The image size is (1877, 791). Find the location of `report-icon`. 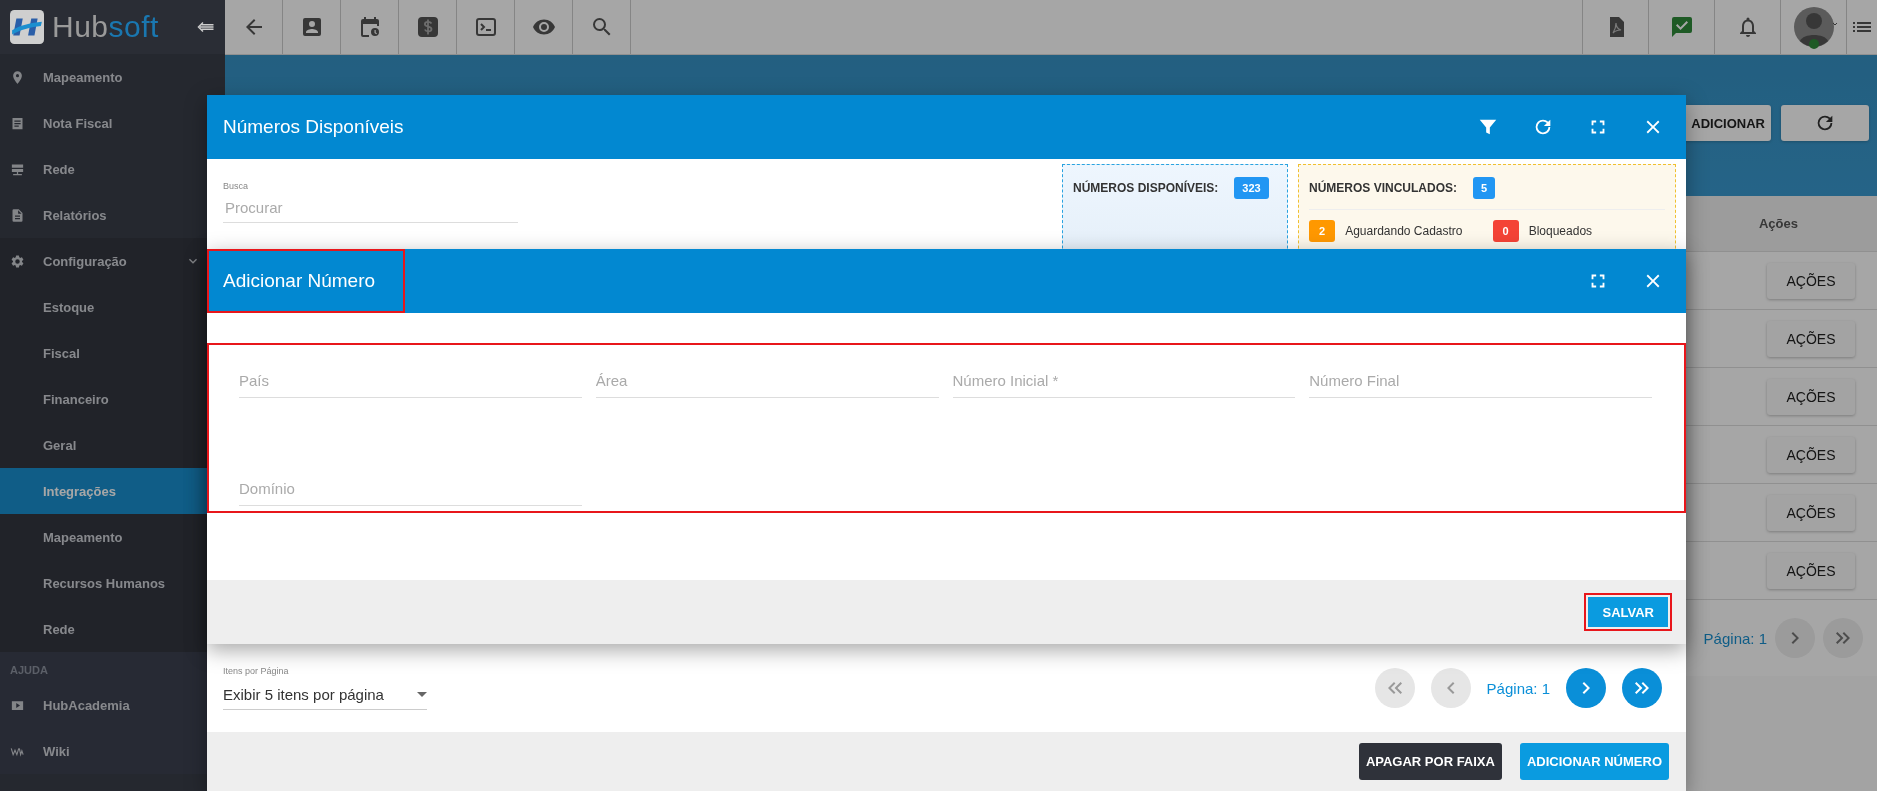

report-icon is located at coordinates (17, 215).